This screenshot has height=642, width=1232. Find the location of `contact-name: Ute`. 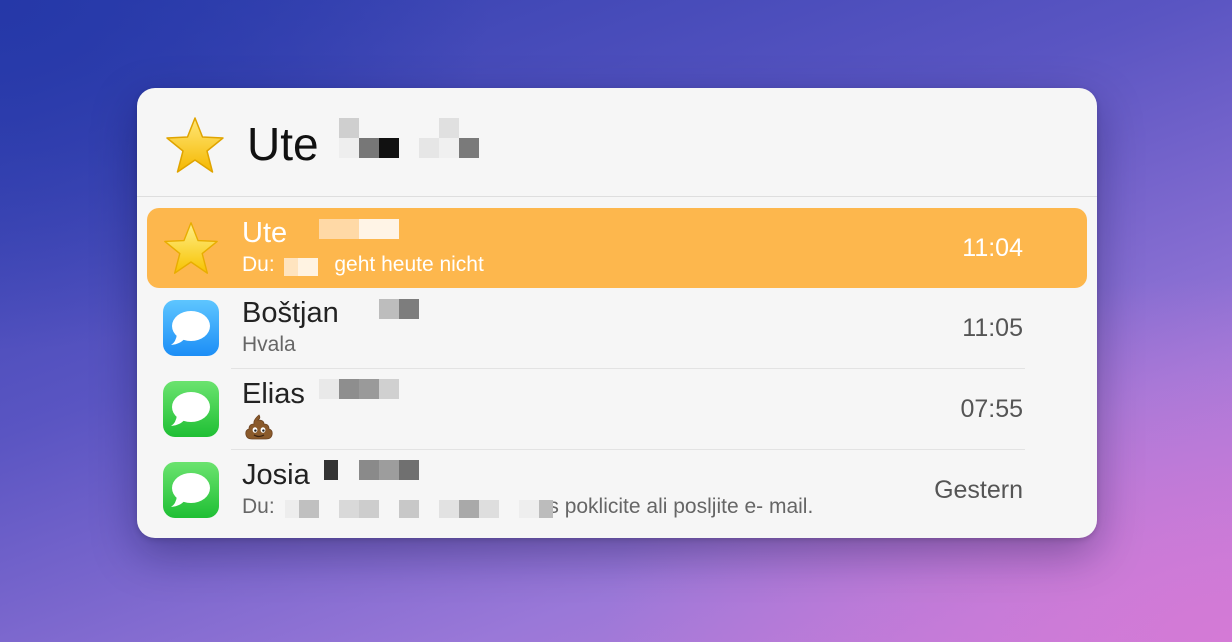

contact-name: Ute is located at coordinates (265, 233).